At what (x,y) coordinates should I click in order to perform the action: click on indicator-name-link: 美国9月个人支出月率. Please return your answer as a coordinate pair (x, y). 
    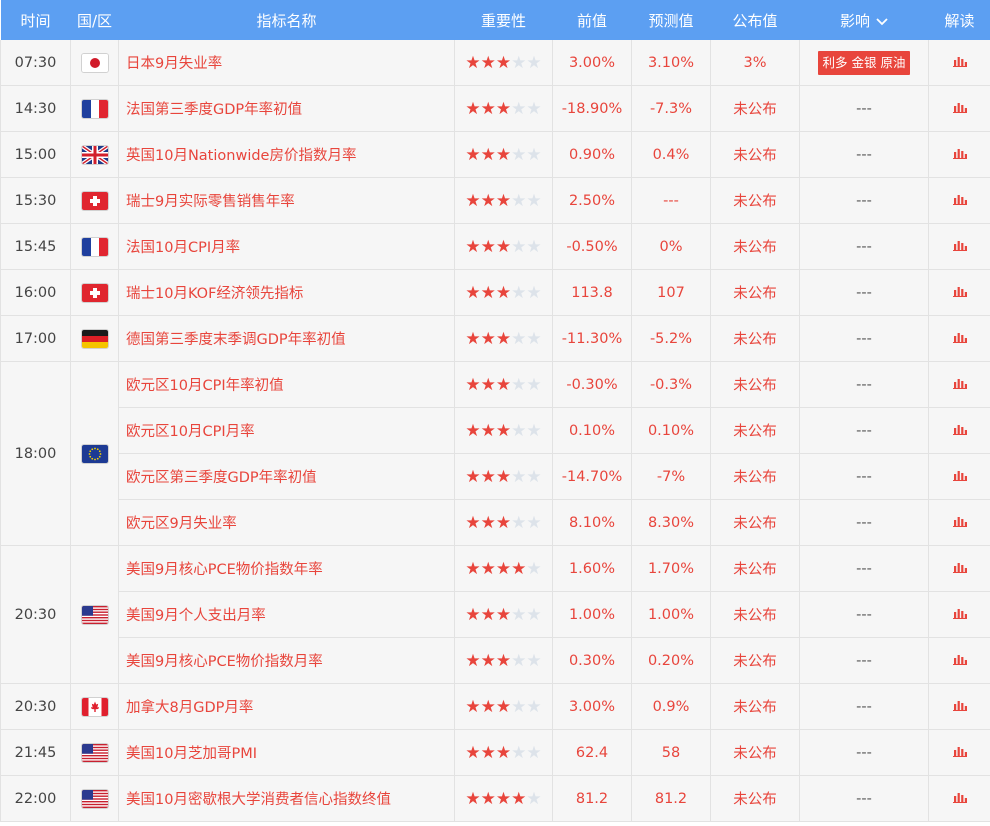
    Looking at the image, I should click on (286, 614).